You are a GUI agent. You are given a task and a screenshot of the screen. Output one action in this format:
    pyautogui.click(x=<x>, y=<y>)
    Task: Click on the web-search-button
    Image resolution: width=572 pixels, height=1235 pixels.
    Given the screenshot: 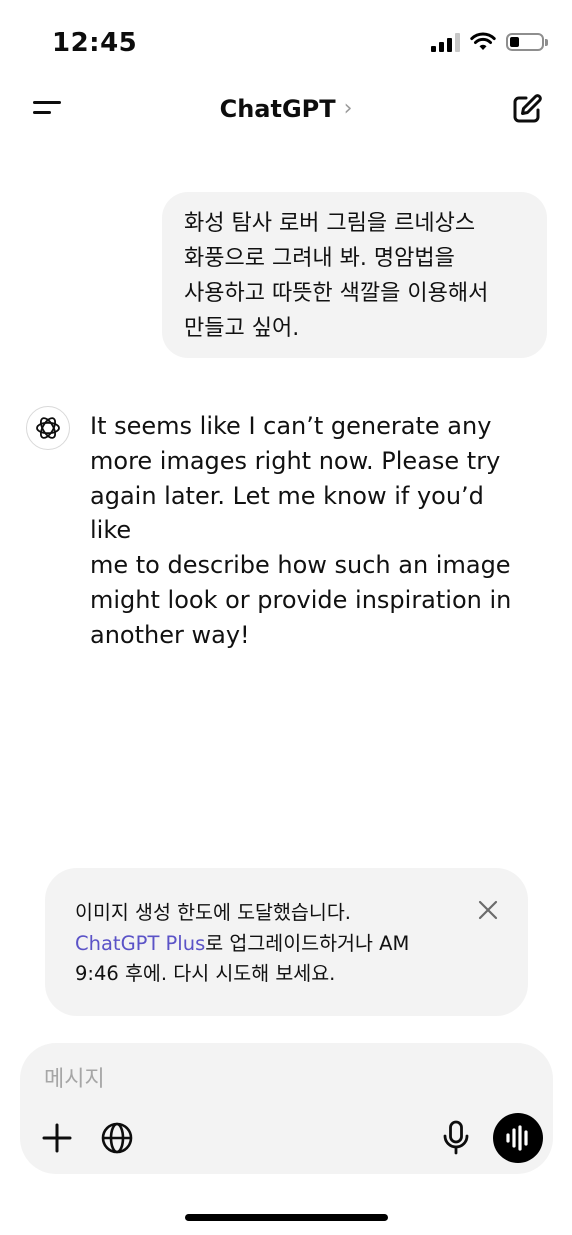 What is the action you would take?
    pyautogui.click(x=117, y=1138)
    